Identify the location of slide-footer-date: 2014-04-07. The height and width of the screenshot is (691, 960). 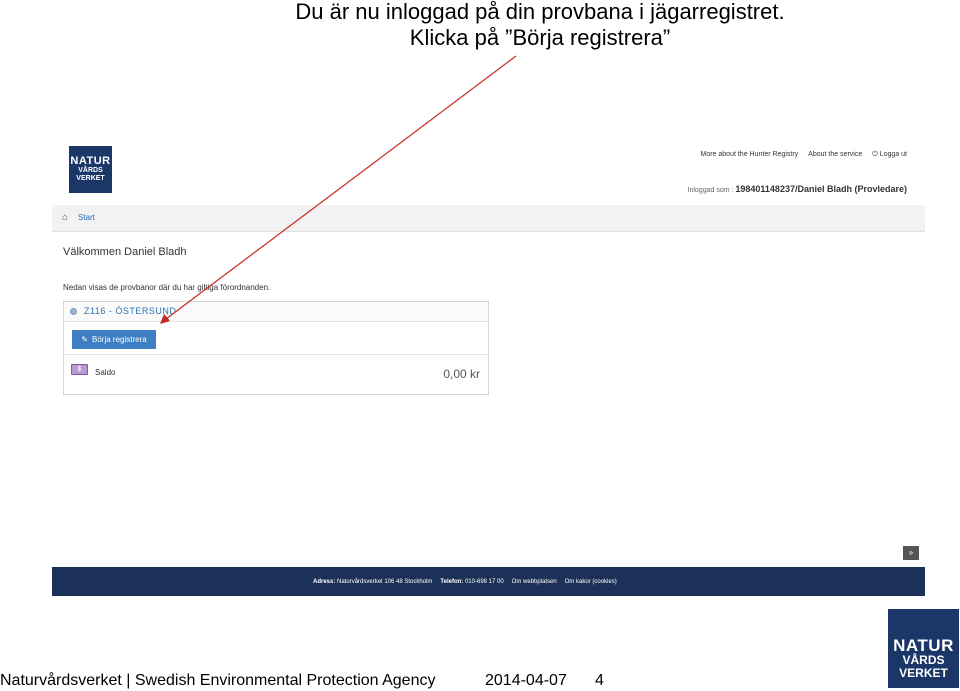
(526, 680).